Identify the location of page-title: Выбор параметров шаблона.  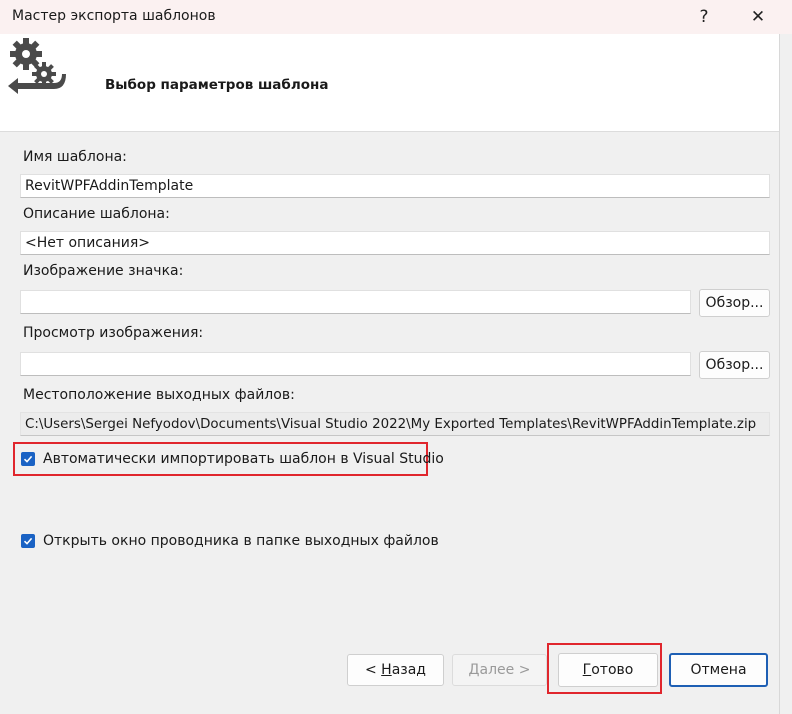
(217, 85).